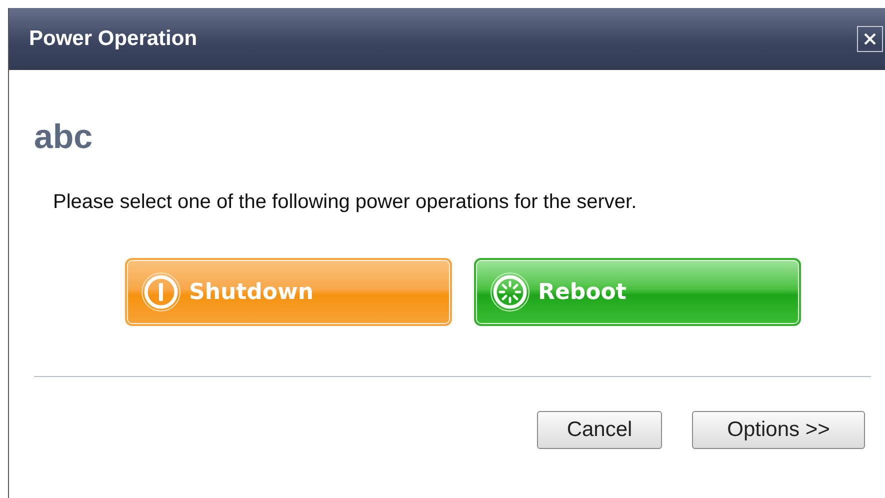  What do you see at coordinates (113, 39) in the screenshot?
I see `window-title: Power Operation` at bounding box center [113, 39].